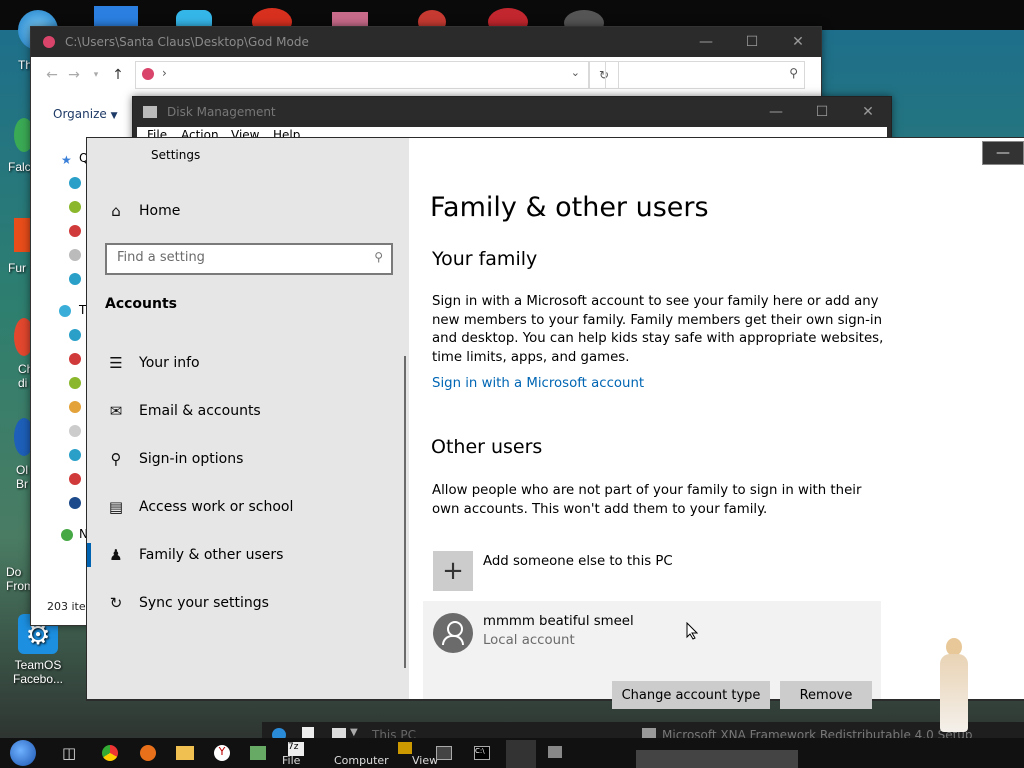 The width and height of the screenshot is (1024, 768). I want to click on up-arrow-icon: ↑, so click(118, 75).